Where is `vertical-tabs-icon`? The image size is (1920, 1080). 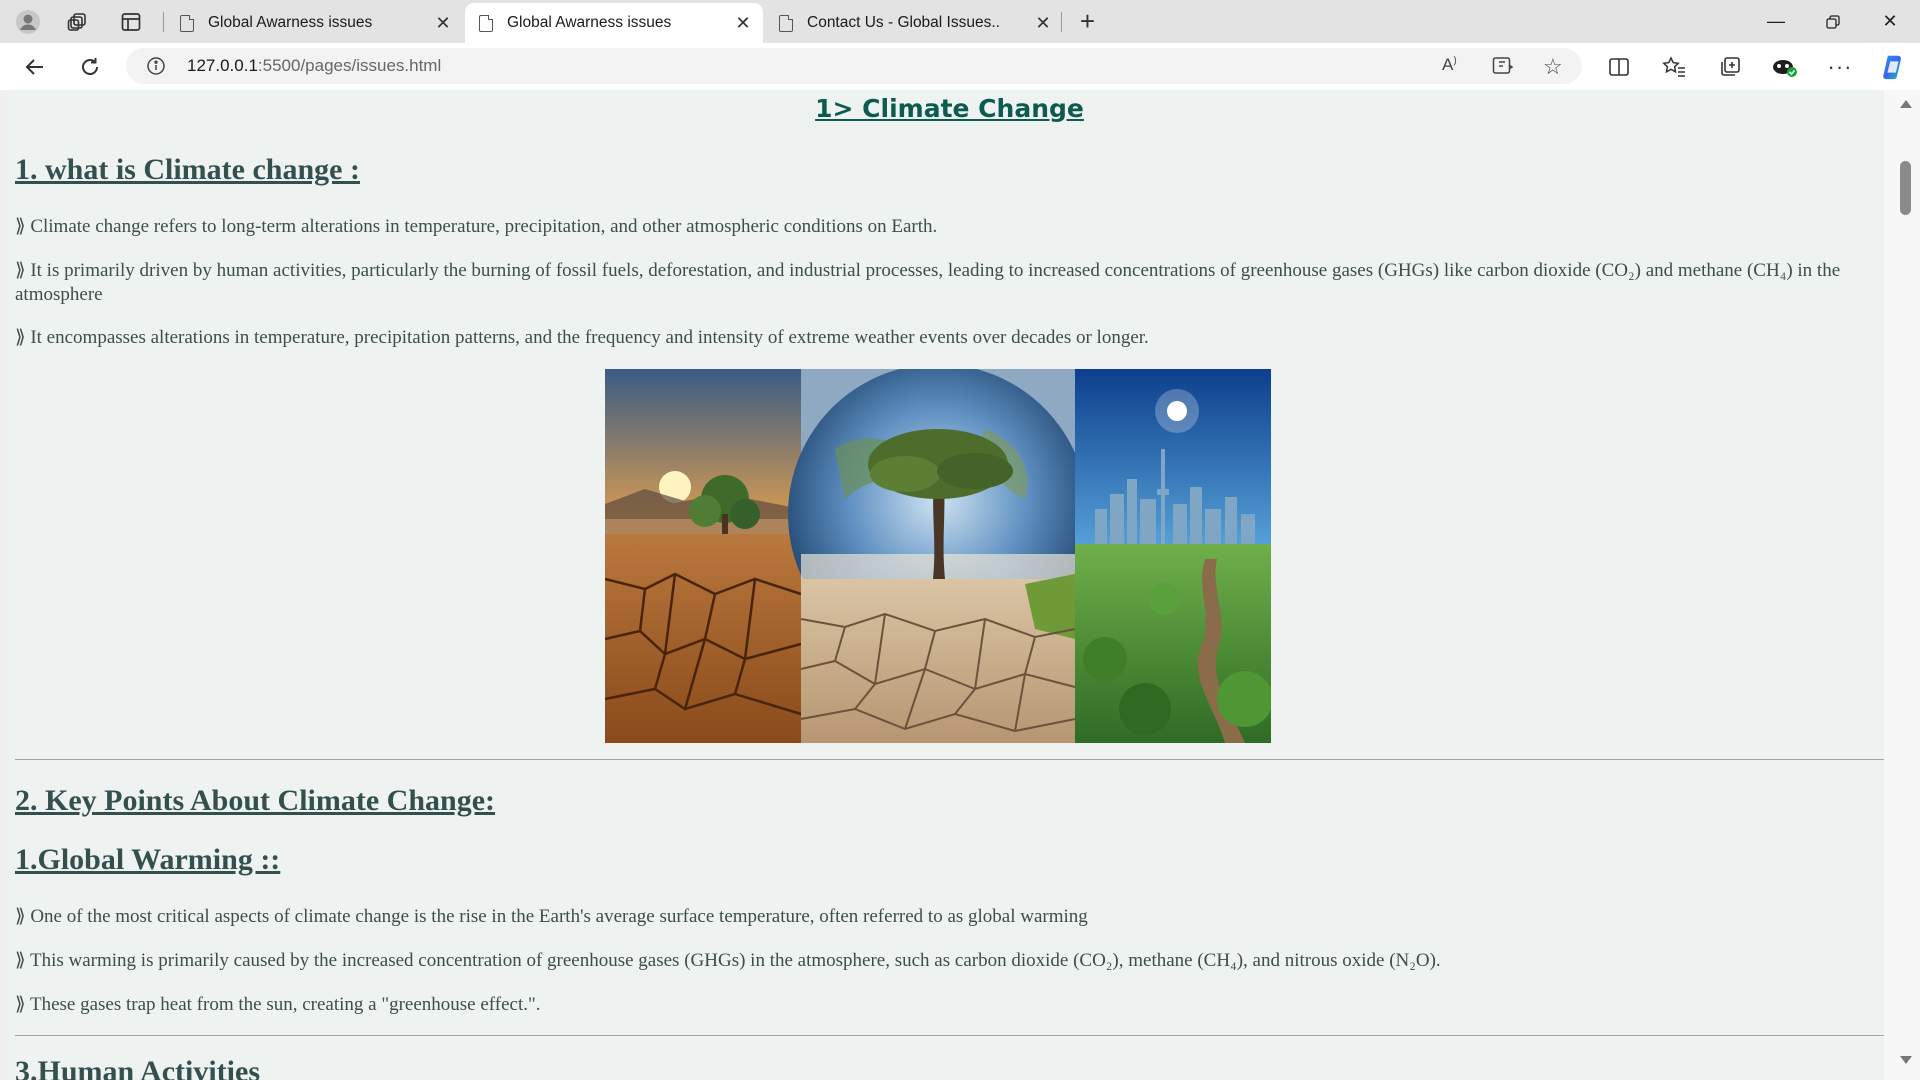 vertical-tabs-icon is located at coordinates (130, 21).